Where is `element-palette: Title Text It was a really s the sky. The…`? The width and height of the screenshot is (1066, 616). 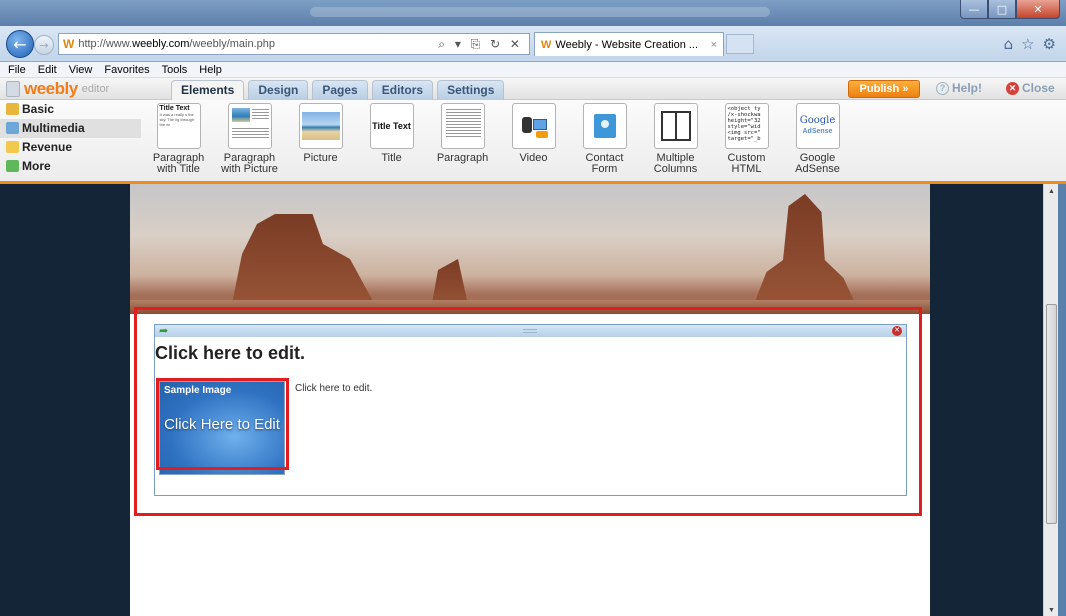
element-palette: Title Text It was a really s the sky. The… is located at coordinates (498, 139).